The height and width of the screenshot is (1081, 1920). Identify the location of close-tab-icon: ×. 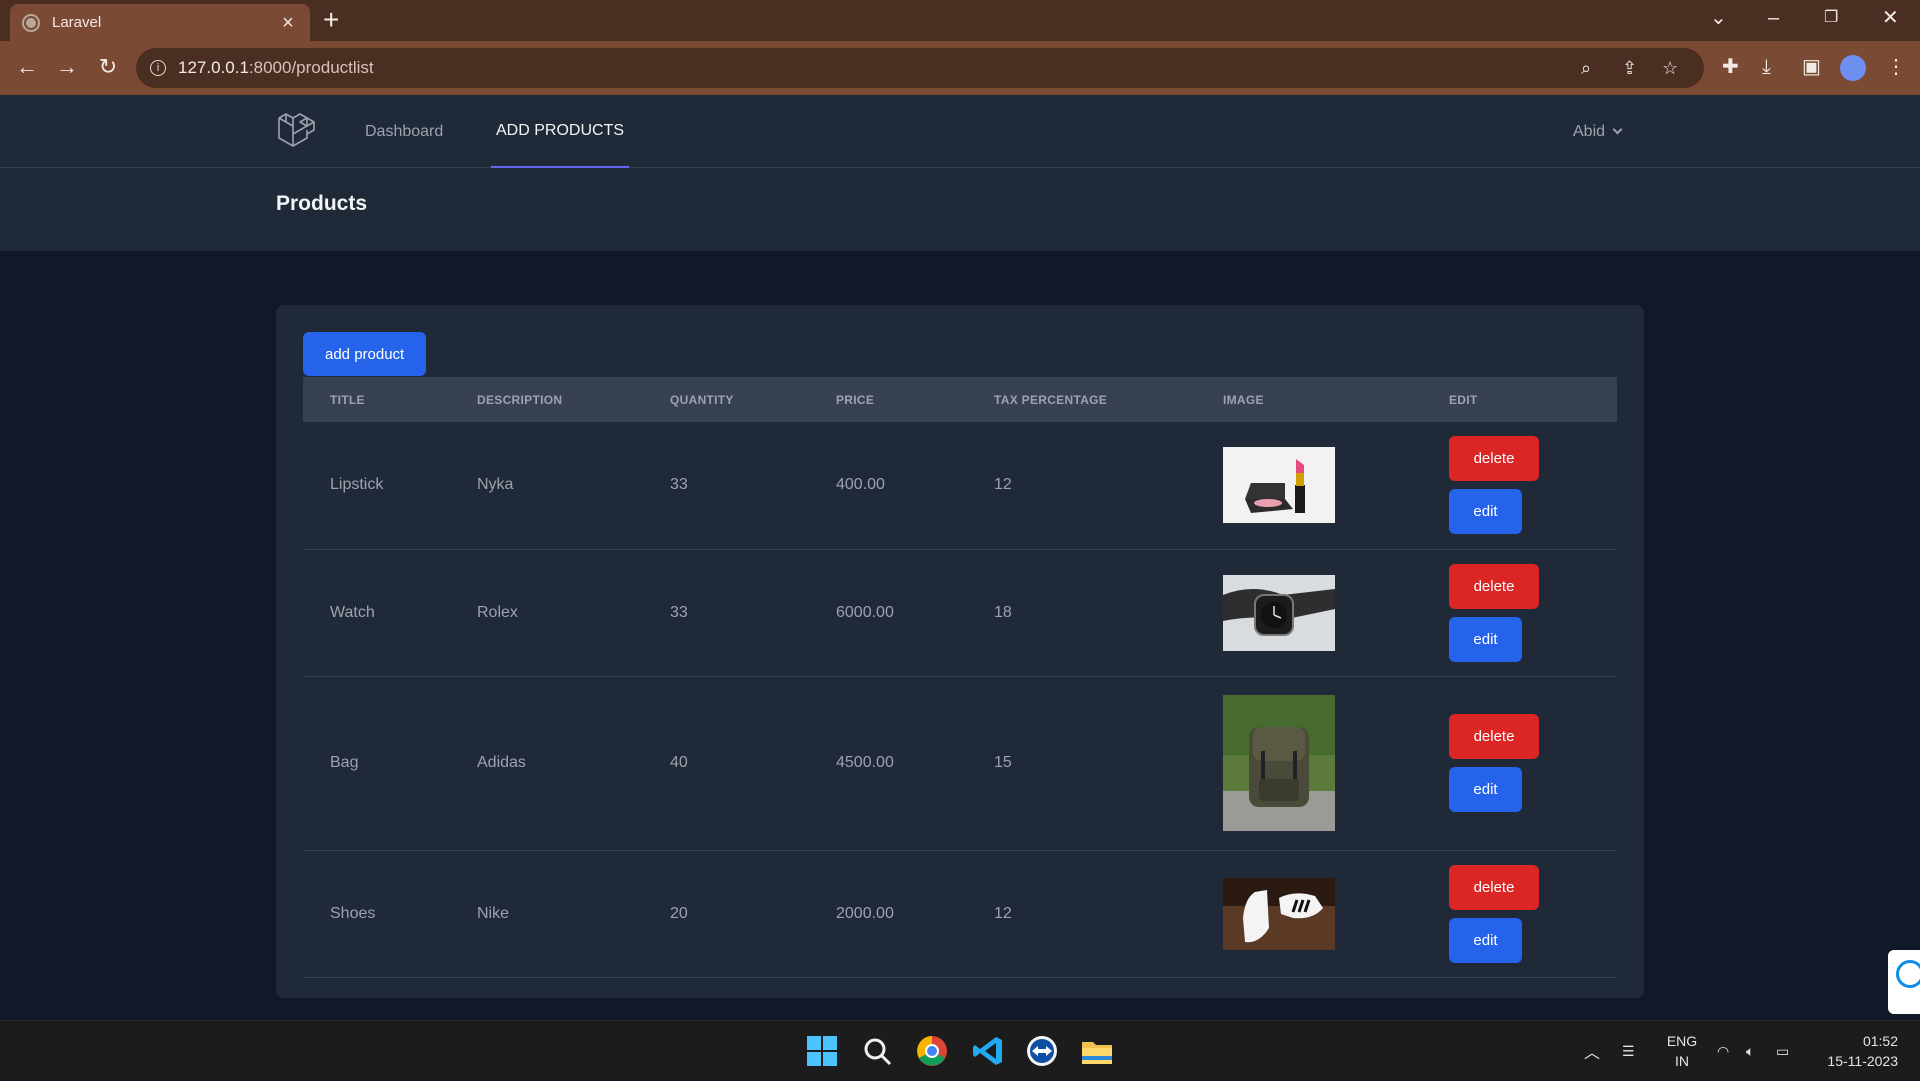
(288, 23).